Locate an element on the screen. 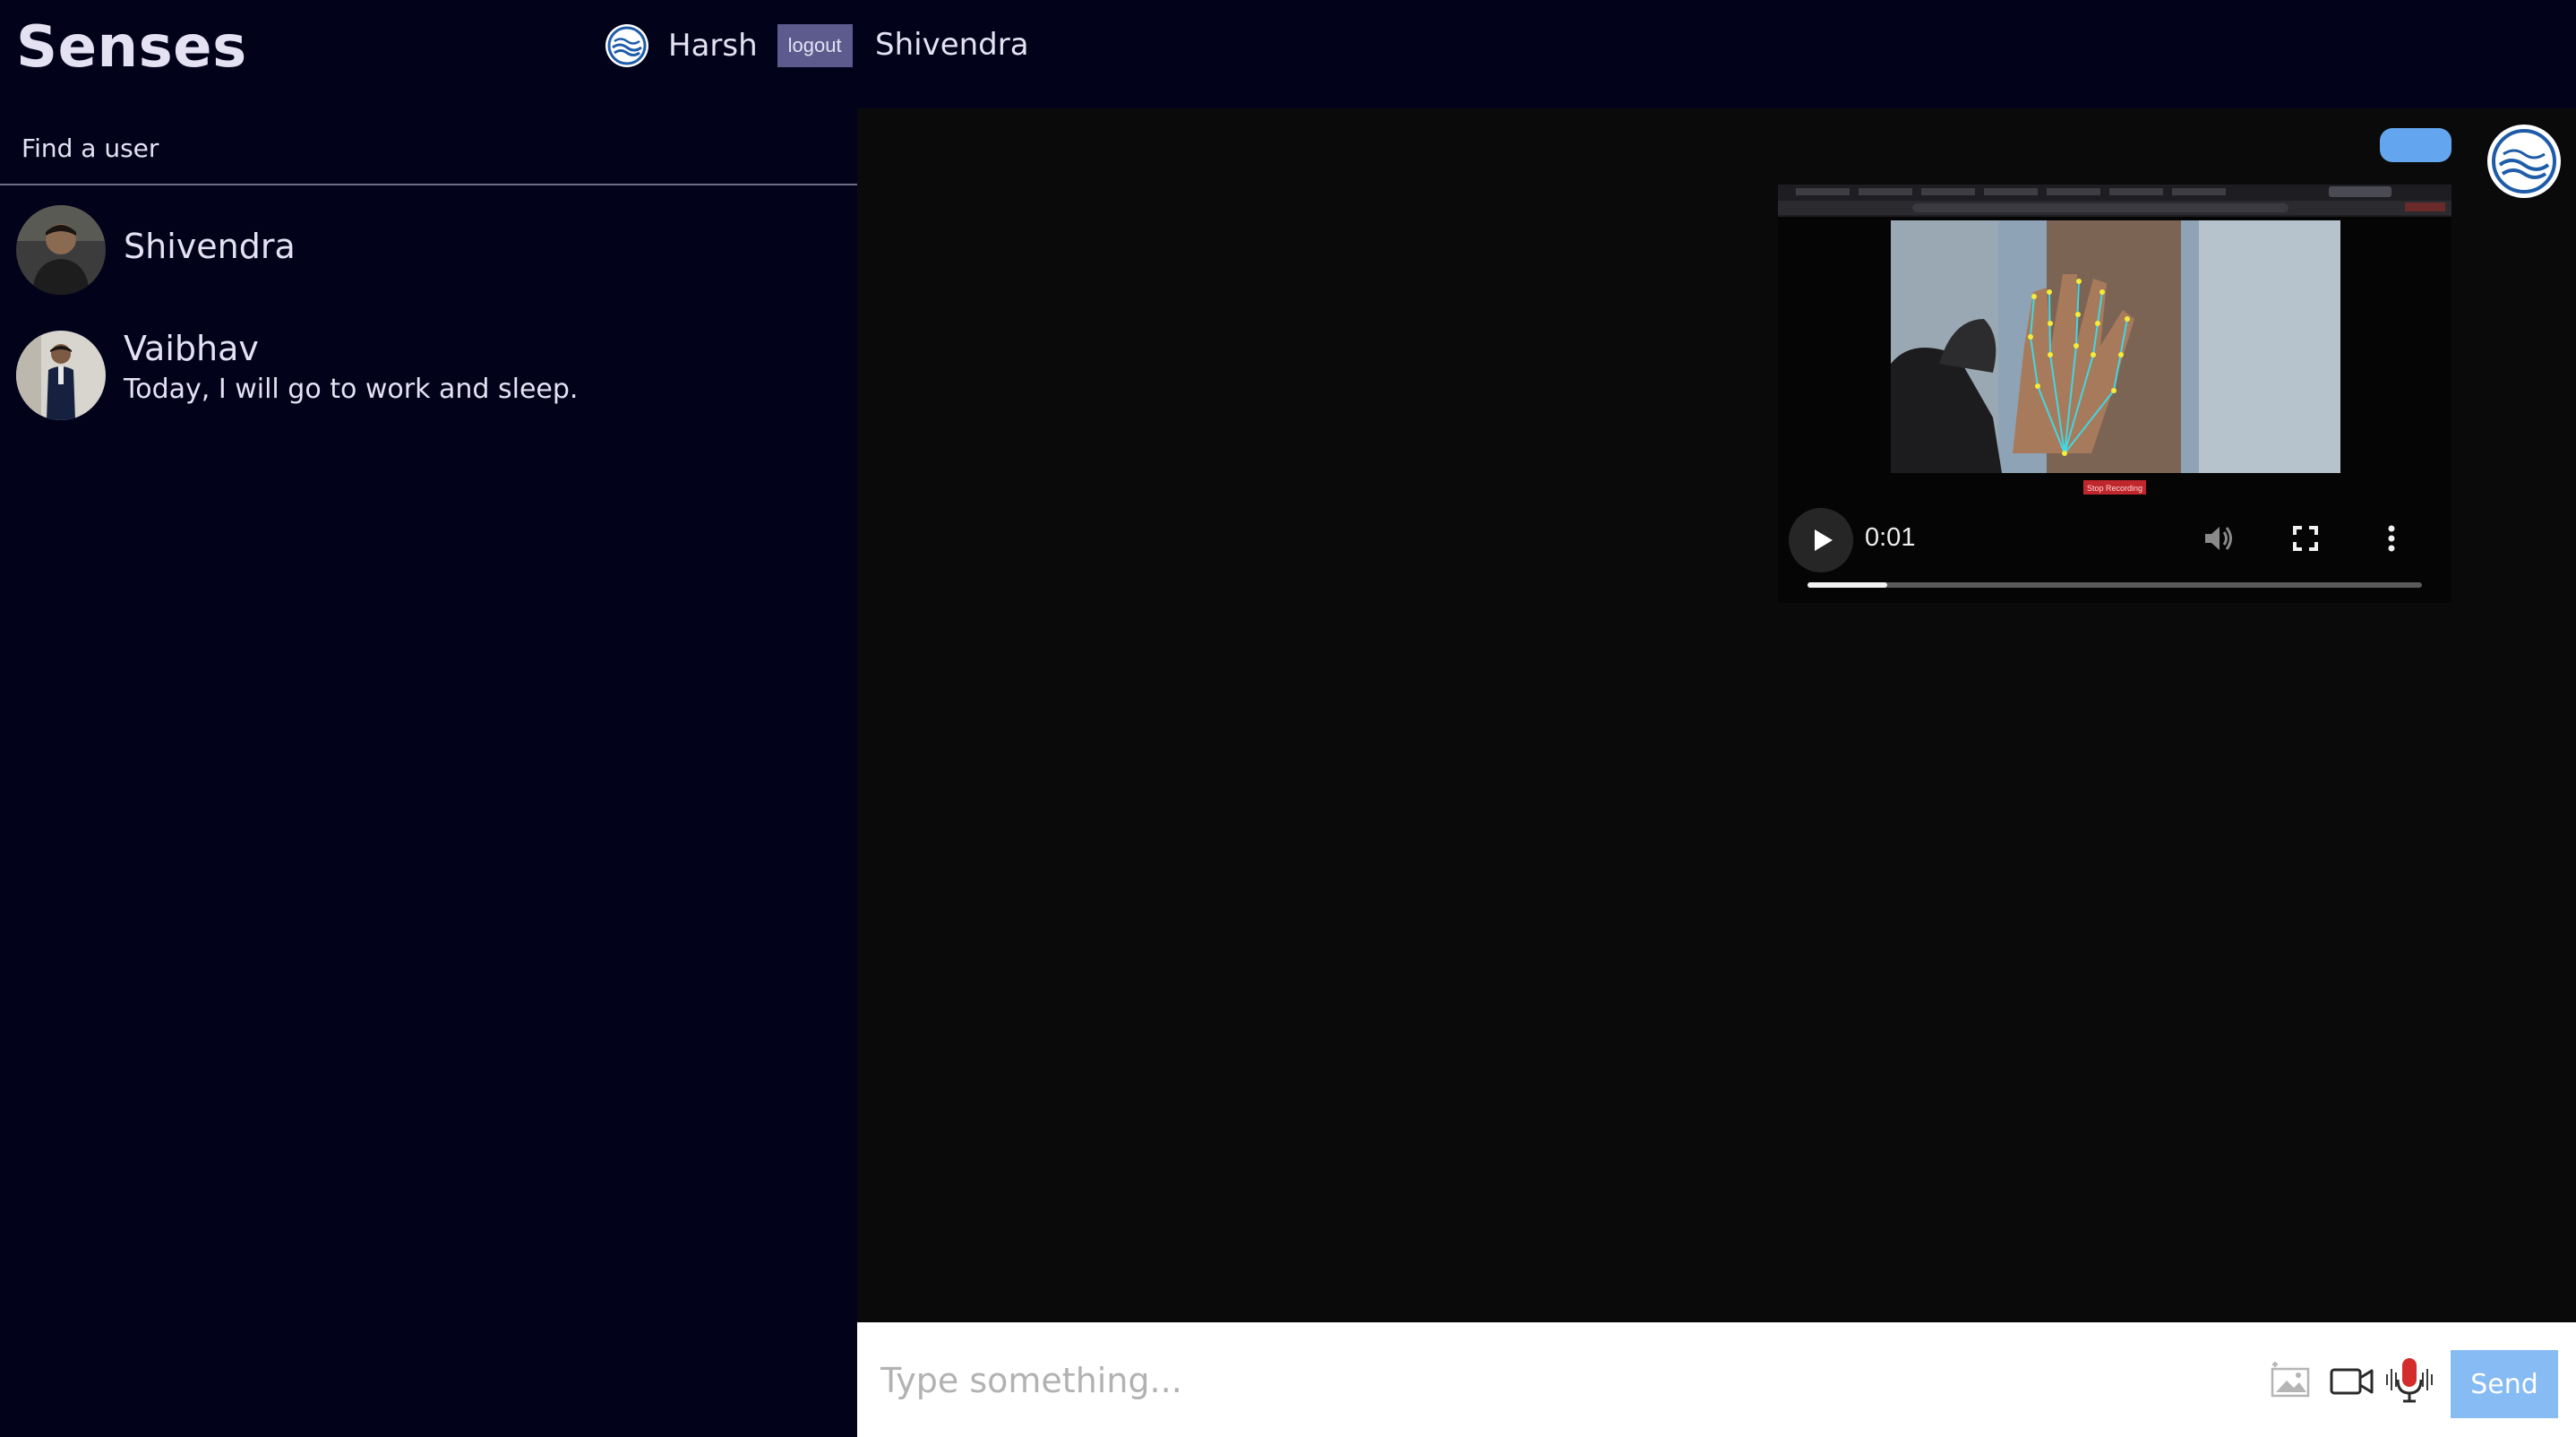 The height and width of the screenshot is (1437, 2576). voice-record-button is located at coordinates (2409, 1378).